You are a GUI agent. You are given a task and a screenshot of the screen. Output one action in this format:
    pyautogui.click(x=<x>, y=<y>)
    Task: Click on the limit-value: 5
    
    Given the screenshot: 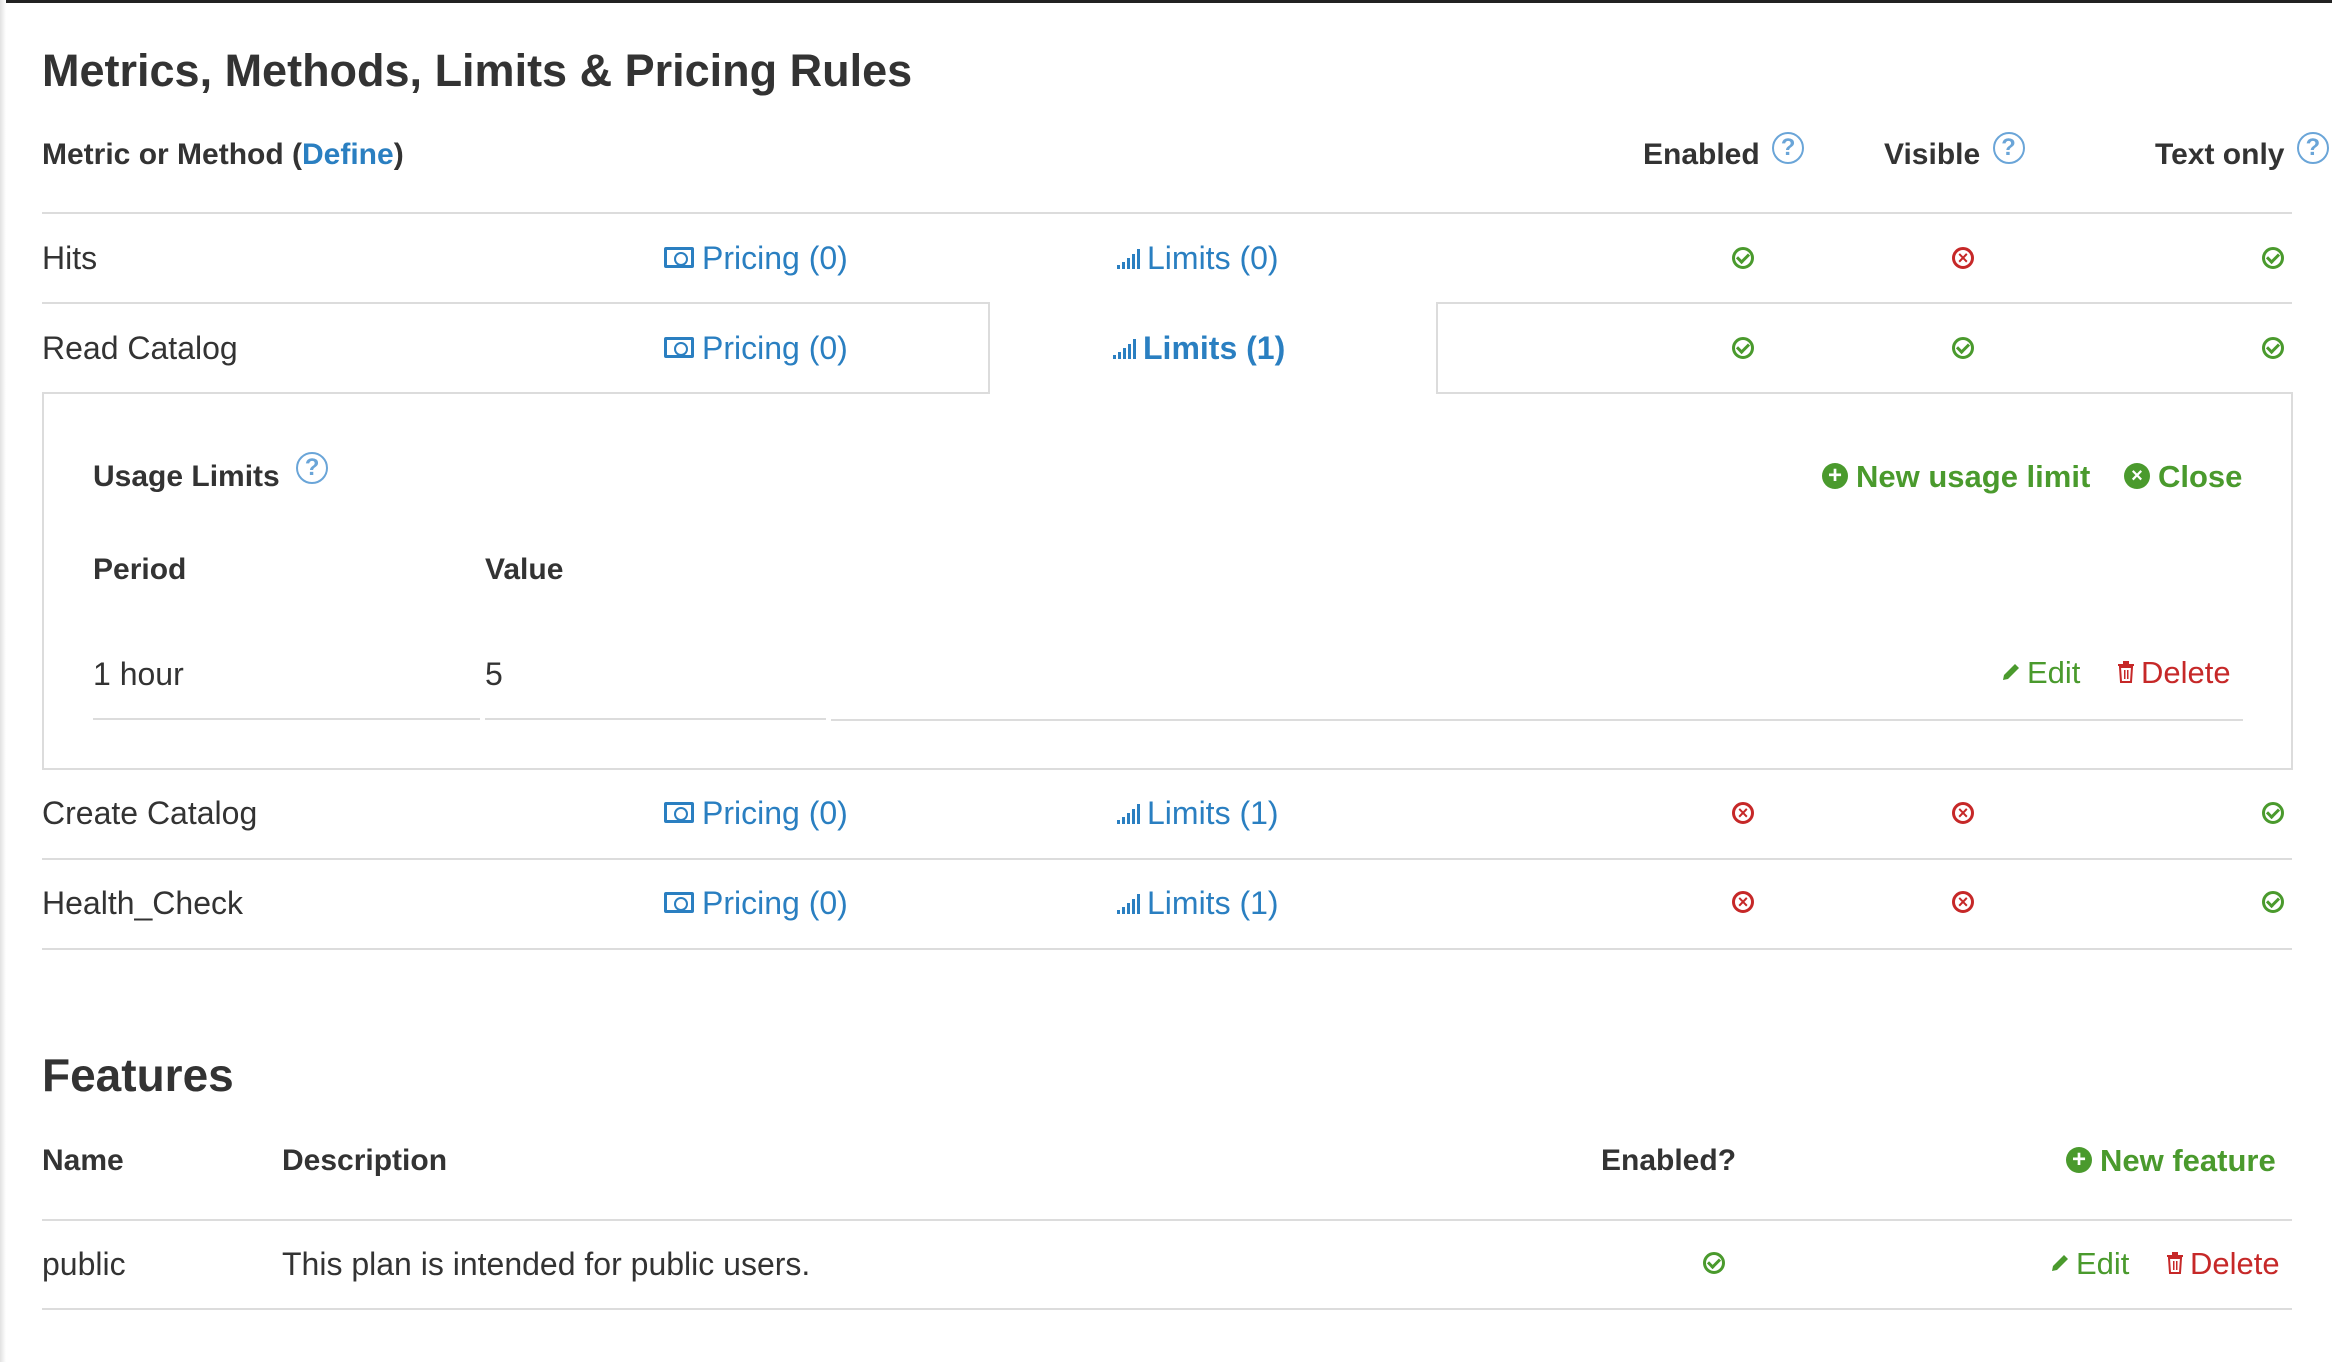 What is the action you would take?
    pyautogui.click(x=494, y=674)
    